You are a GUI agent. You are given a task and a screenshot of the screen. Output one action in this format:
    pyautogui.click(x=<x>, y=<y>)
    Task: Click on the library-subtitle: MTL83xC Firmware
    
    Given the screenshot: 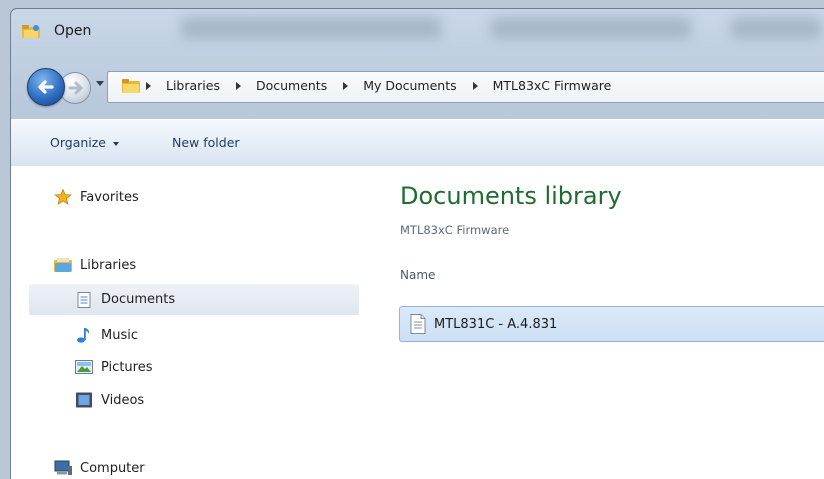 What is the action you would take?
    pyautogui.click(x=455, y=230)
    